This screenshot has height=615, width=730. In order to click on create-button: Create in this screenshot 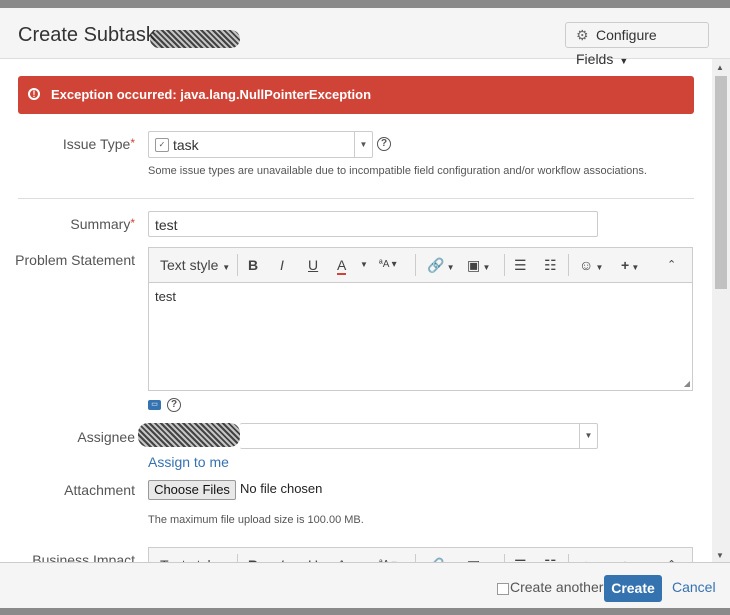, I will do `click(633, 588)`.